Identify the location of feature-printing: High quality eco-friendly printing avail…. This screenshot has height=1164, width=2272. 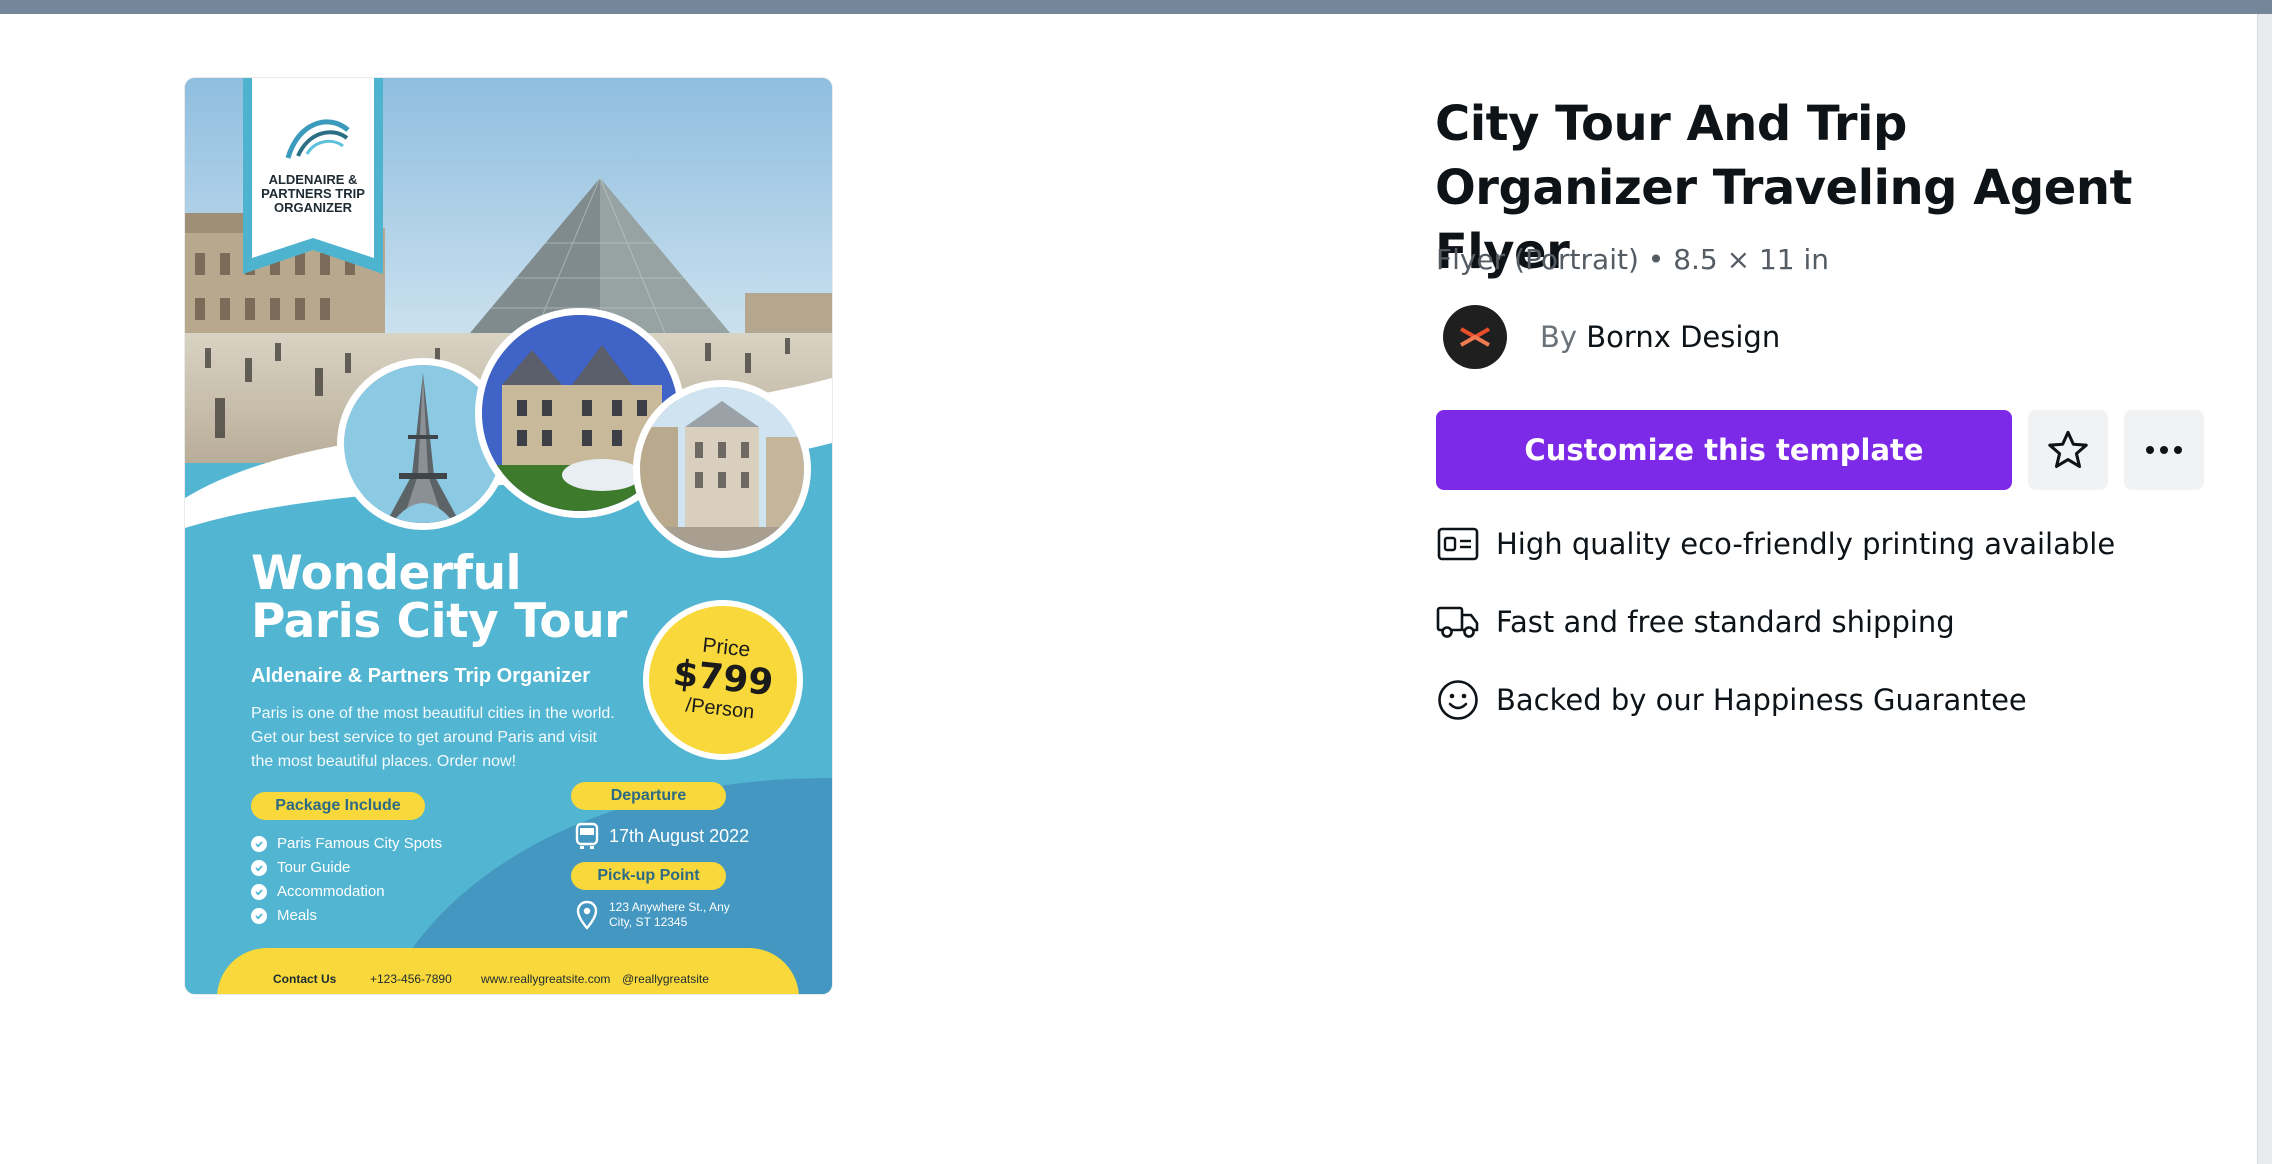
(1775, 544).